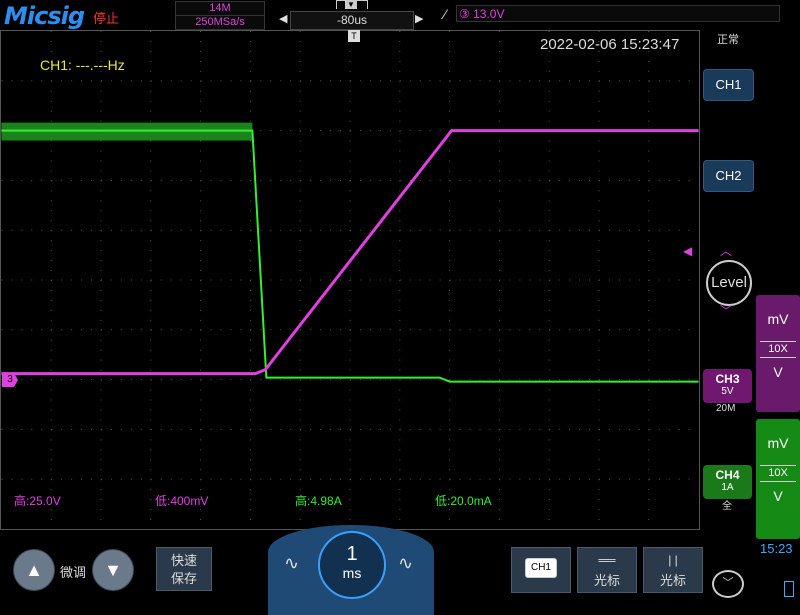  Describe the element at coordinates (727, 379) in the screenshot. I see `ch3-label: CH3` at that location.